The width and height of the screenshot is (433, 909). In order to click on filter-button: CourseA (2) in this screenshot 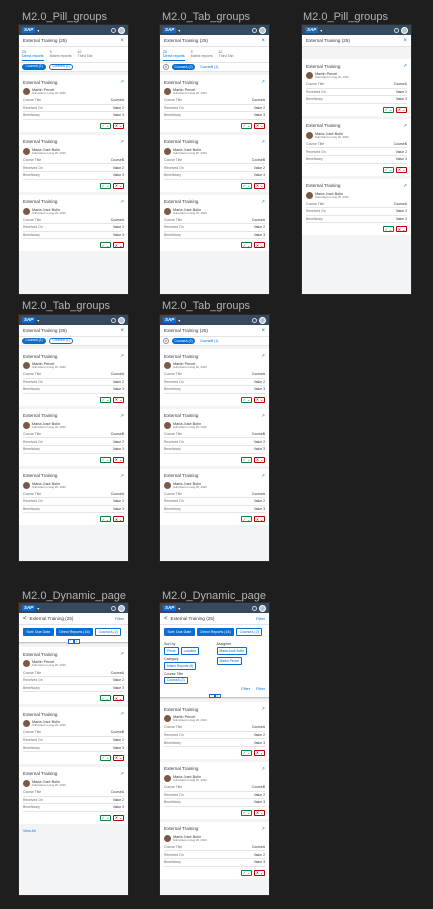, I will do `click(249, 632)`.